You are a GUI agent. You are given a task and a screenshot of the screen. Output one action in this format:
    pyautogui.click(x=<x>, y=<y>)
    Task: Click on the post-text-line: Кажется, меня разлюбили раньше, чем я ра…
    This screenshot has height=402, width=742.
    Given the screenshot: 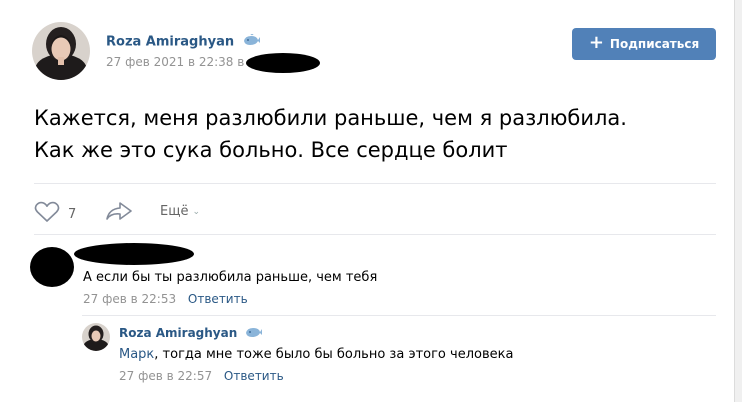 What is the action you would take?
    pyautogui.click(x=330, y=118)
    